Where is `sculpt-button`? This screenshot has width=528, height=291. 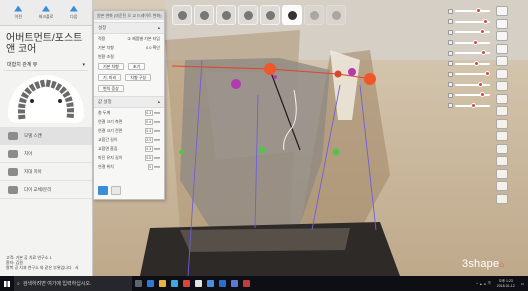
sculpt-button is located at coordinates (248, 15).